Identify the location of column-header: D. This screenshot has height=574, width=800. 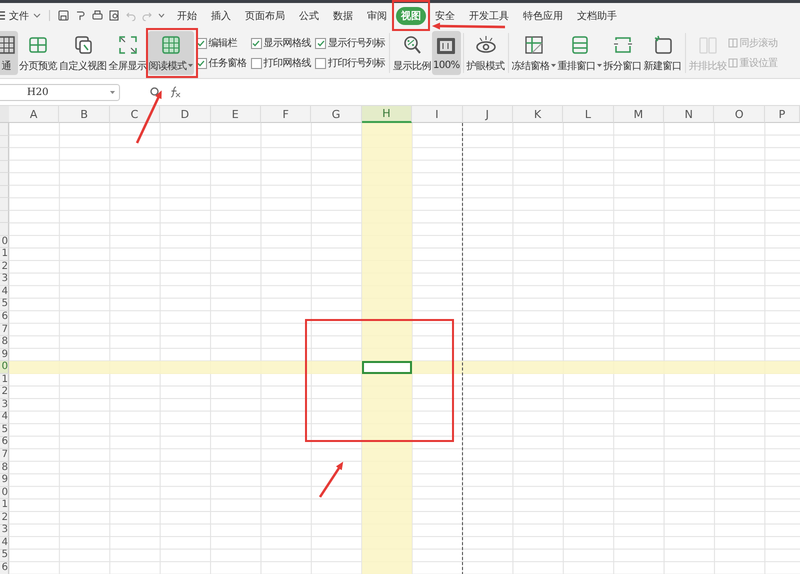
(185, 114).